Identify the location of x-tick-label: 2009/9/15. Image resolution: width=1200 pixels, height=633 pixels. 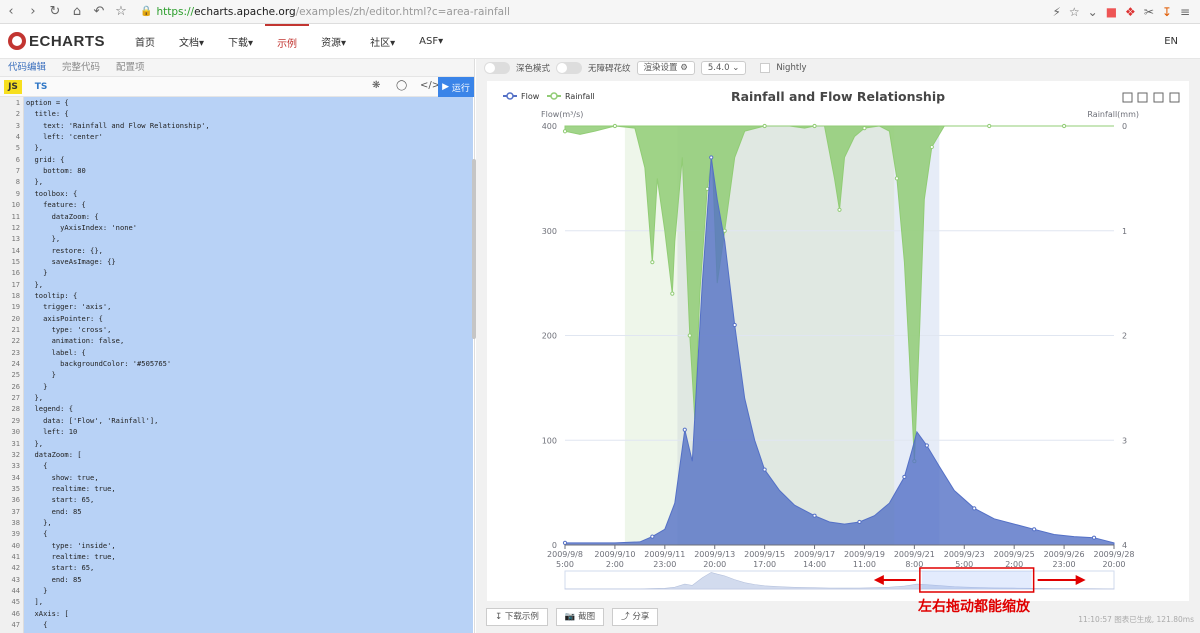
(764, 554).